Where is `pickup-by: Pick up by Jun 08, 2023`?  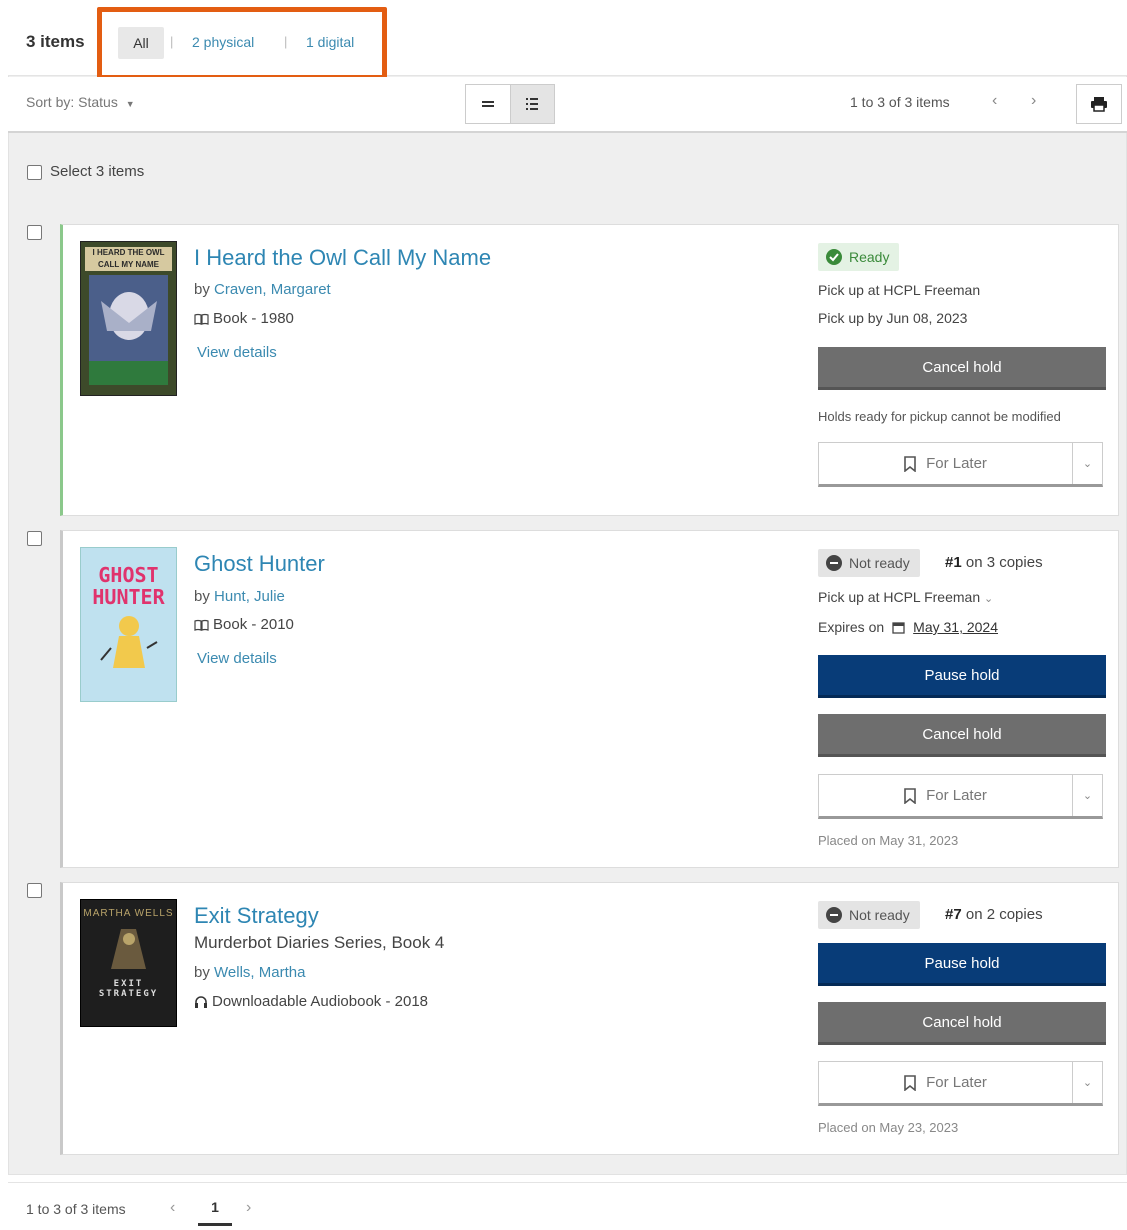
pickup-by: Pick up by Jun 08, 2023 is located at coordinates (893, 318).